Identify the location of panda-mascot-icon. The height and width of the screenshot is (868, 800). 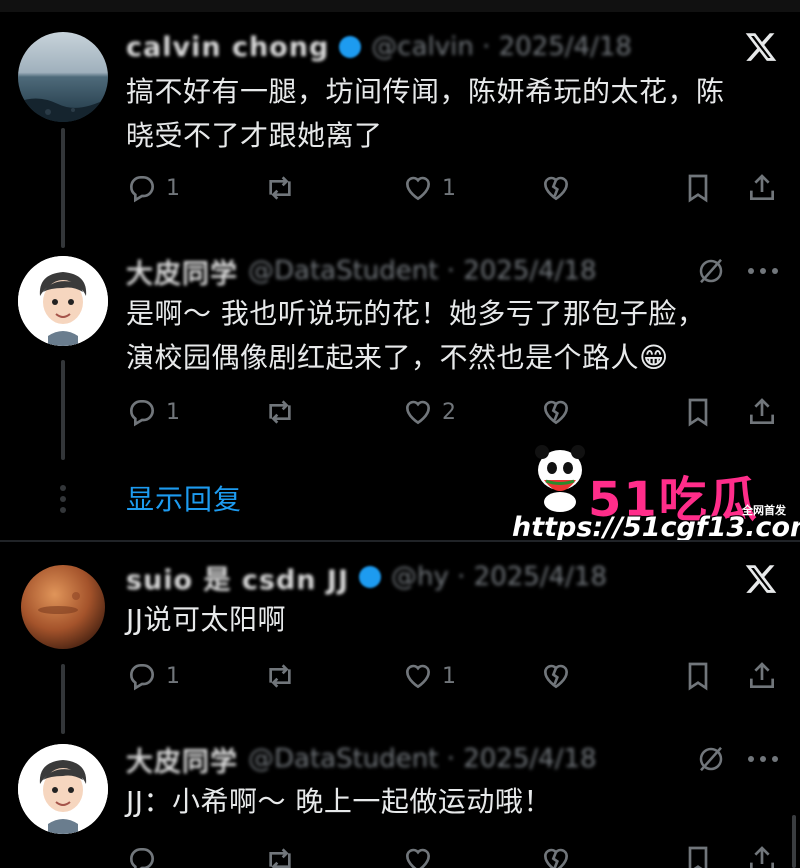
(560, 478).